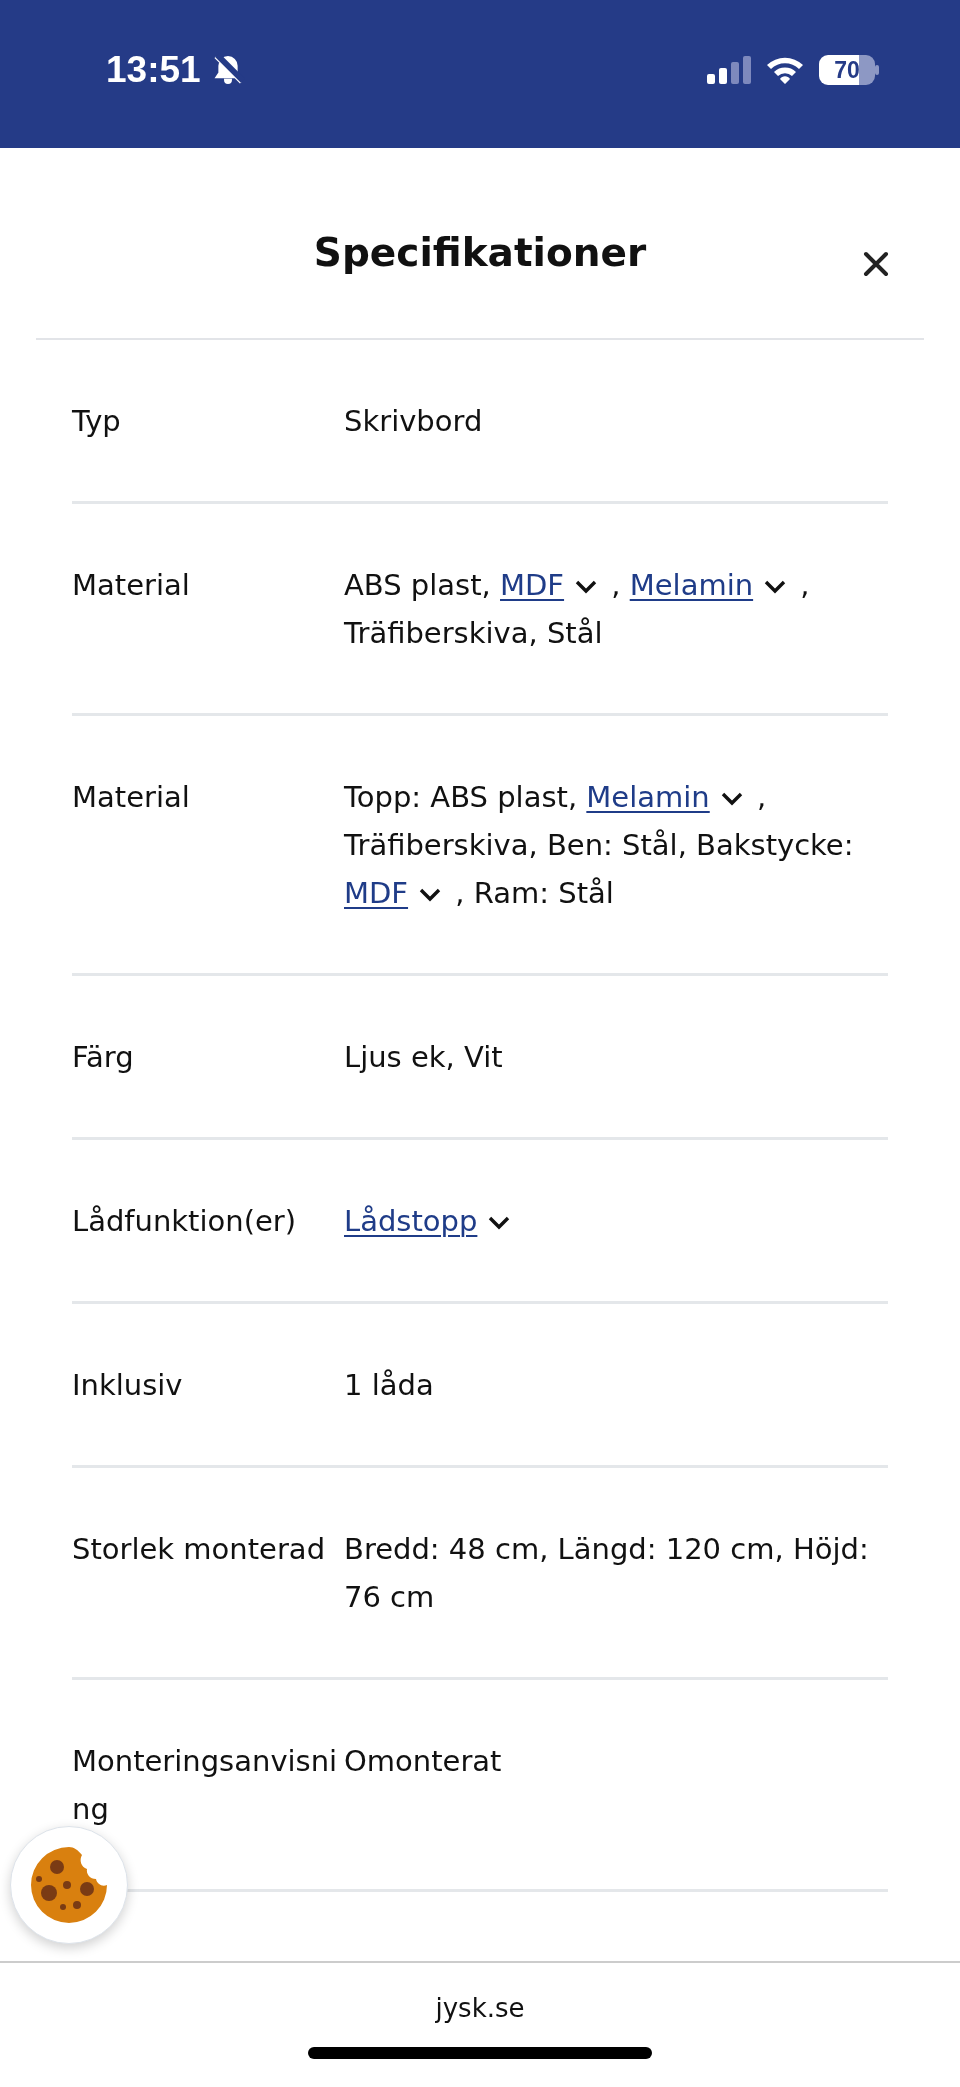 Image resolution: width=960 pixels, height=2087 pixels. What do you see at coordinates (599, 845) in the screenshot?
I see `spec-value: Topp: ABS plast, Melamin , Träfiberskiva, Ben: Stål, Bakstycke: MDF , Ram: Stål` at bounding box center [599, 845].